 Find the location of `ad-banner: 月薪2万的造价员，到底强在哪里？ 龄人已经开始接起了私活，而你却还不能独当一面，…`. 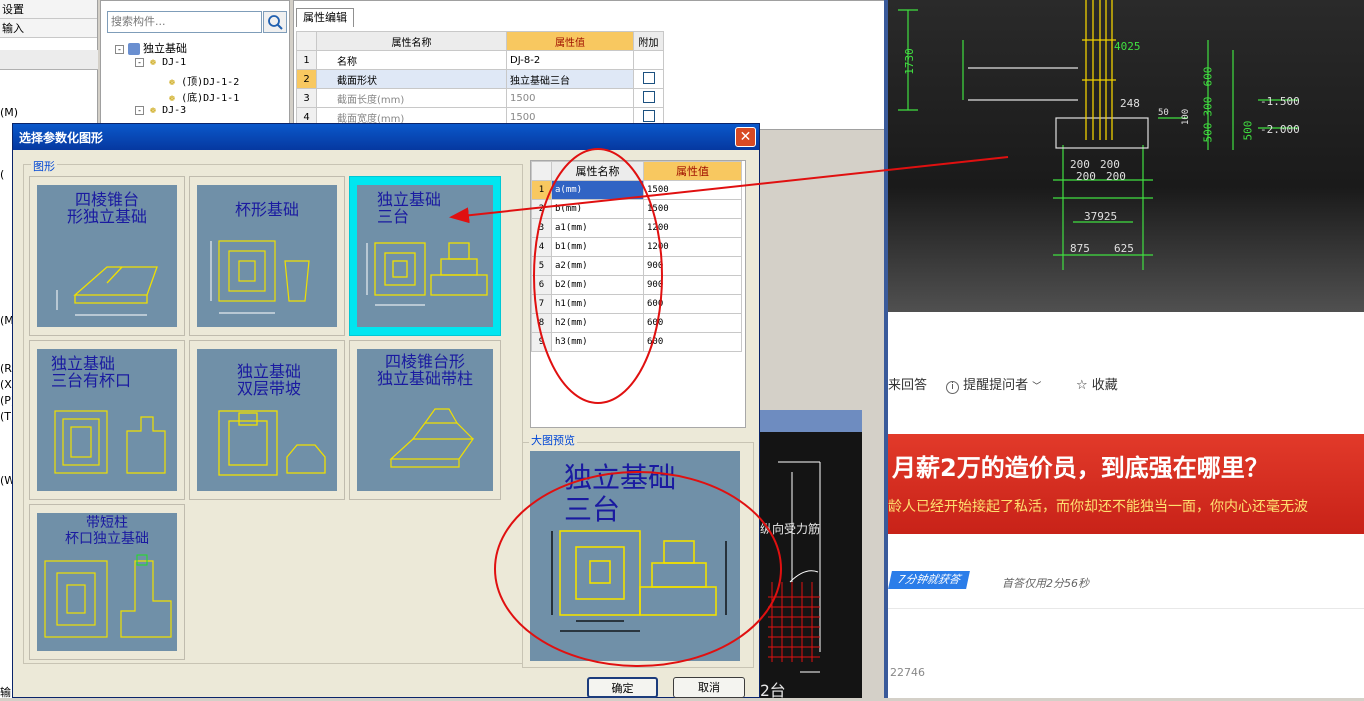

ad-banner: 月薪2万的造价员，到底强在哪里？ 龄人已经开始接起了私活，而你却还不能独当一面，… is located at coordinates (1126, 484).